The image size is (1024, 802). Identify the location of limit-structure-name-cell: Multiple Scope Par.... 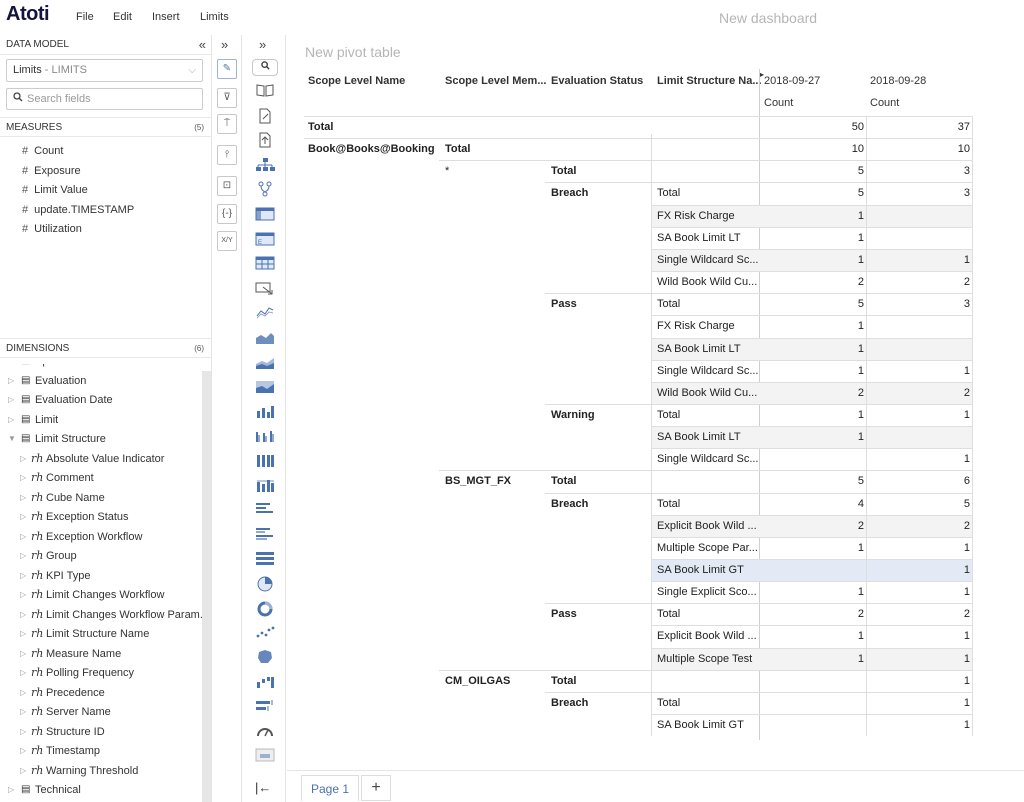
(707, 548).